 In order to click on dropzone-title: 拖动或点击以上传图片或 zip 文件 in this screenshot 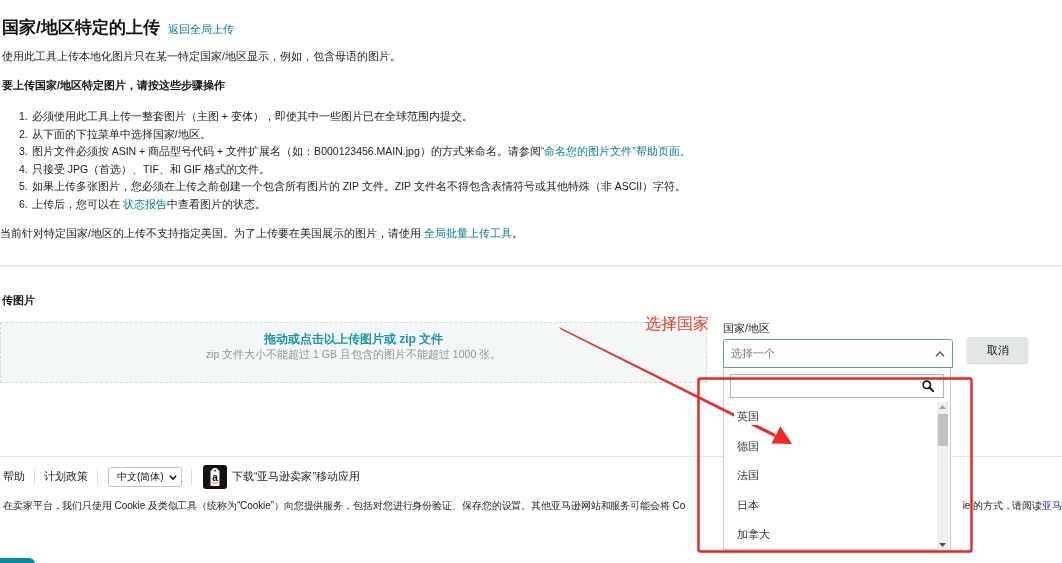, I will do `click(353, 339)`.